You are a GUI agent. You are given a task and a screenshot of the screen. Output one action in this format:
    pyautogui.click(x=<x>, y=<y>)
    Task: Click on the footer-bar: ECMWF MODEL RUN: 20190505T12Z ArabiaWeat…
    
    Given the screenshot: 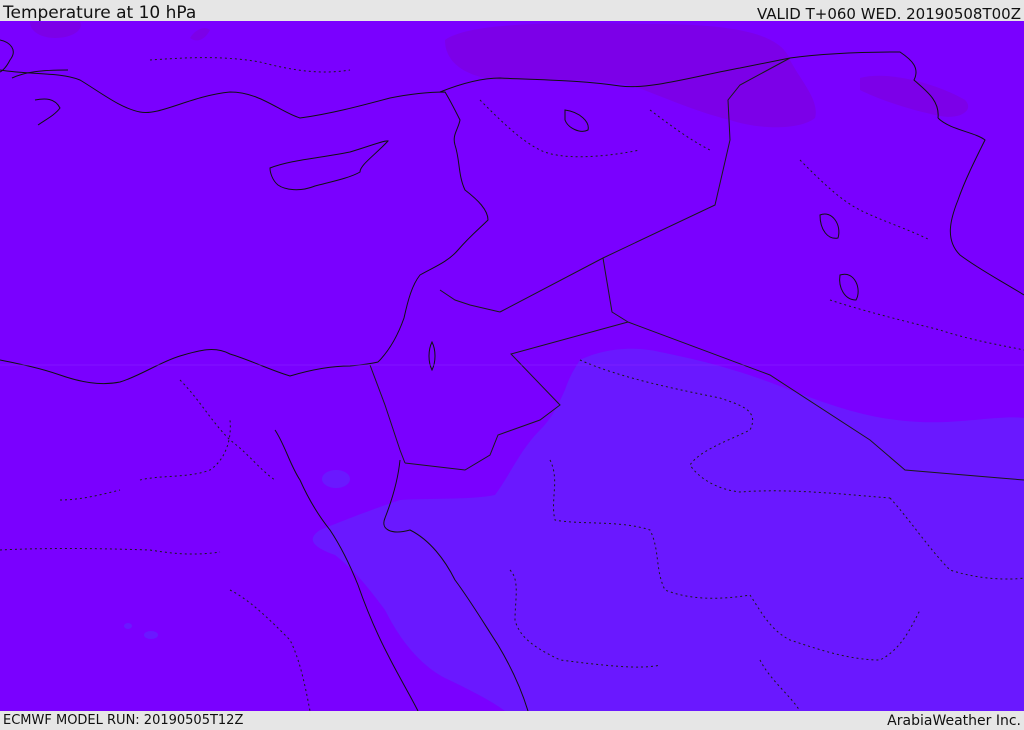 What is the action you would take?
    pyautogui.click(x=512, y=720)
    